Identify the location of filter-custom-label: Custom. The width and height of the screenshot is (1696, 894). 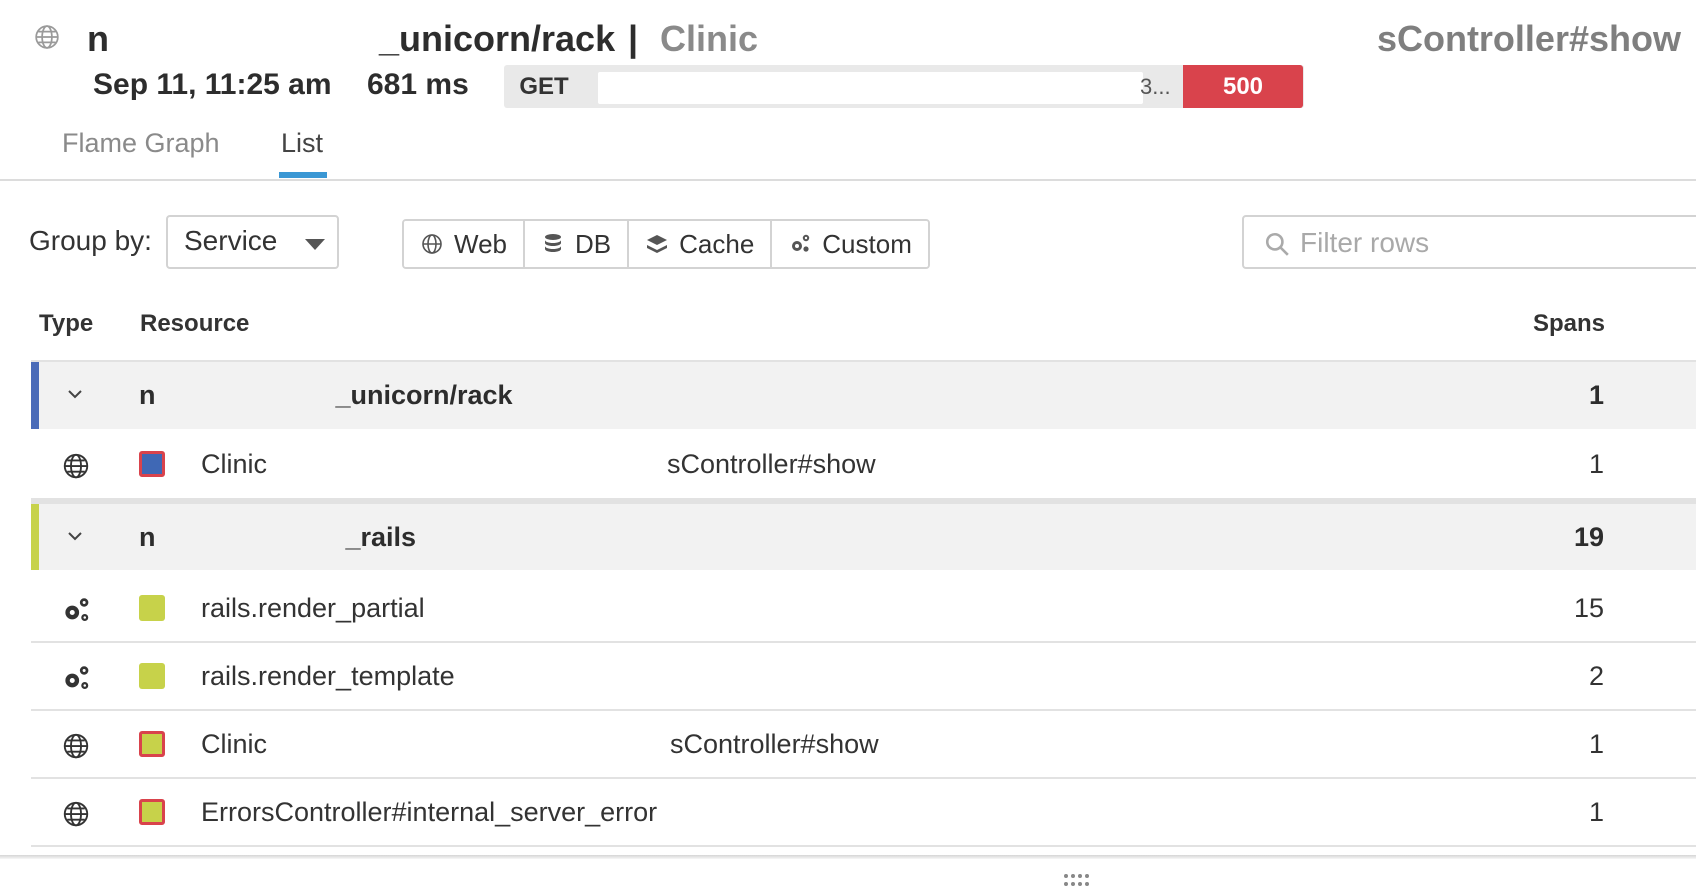
(867, 243).